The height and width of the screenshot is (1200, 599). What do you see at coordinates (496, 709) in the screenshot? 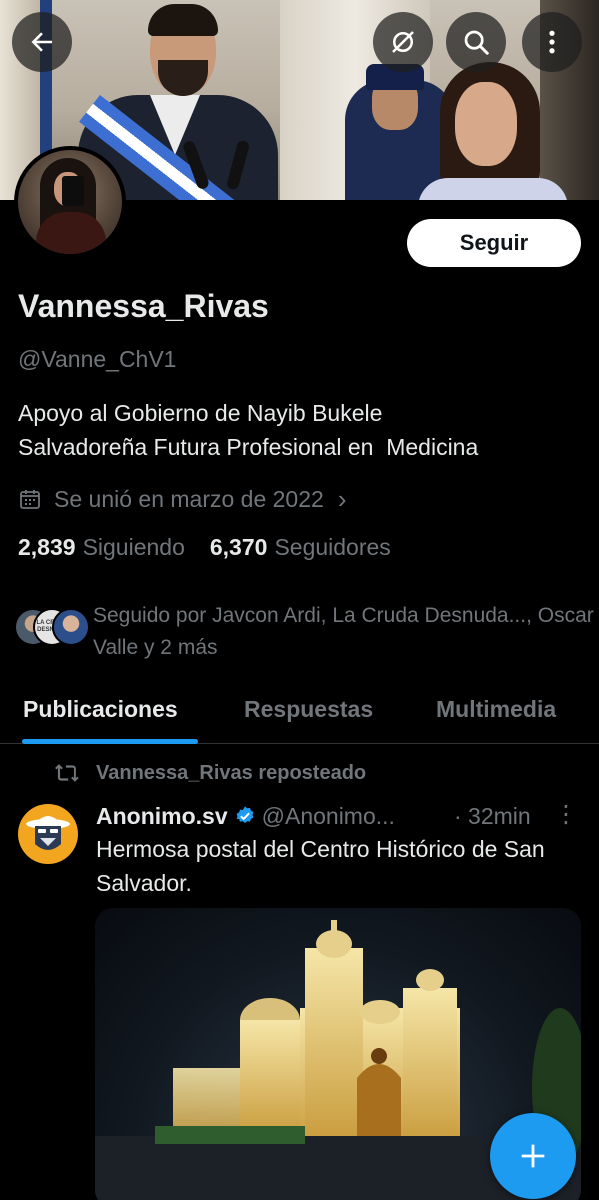
I see `tab-multimedia: Multimedia` at bounding box center [496, 709].